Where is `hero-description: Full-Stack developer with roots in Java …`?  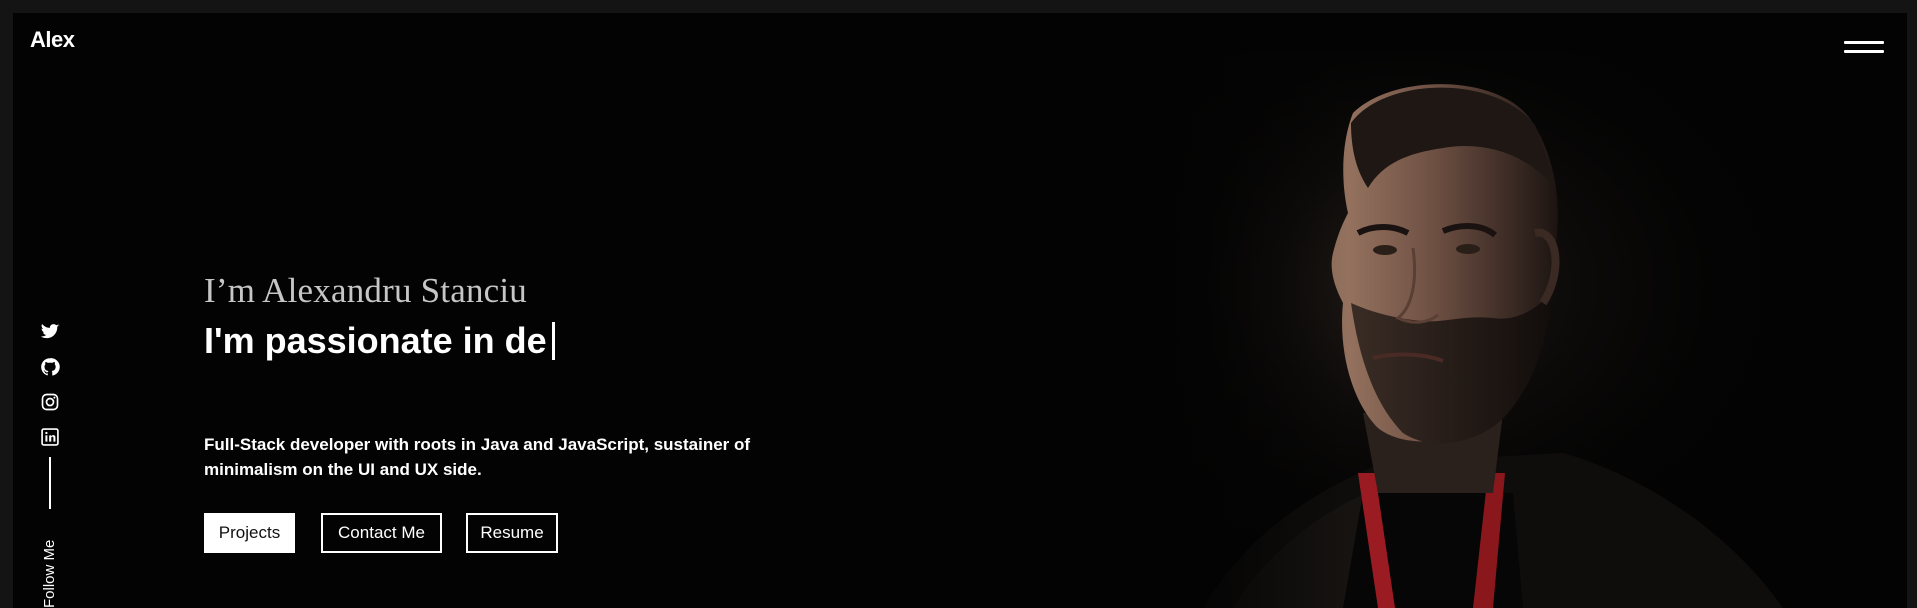
hero-description: Full-Stack developer with roots in Java … is located at coordinates (477, 457).